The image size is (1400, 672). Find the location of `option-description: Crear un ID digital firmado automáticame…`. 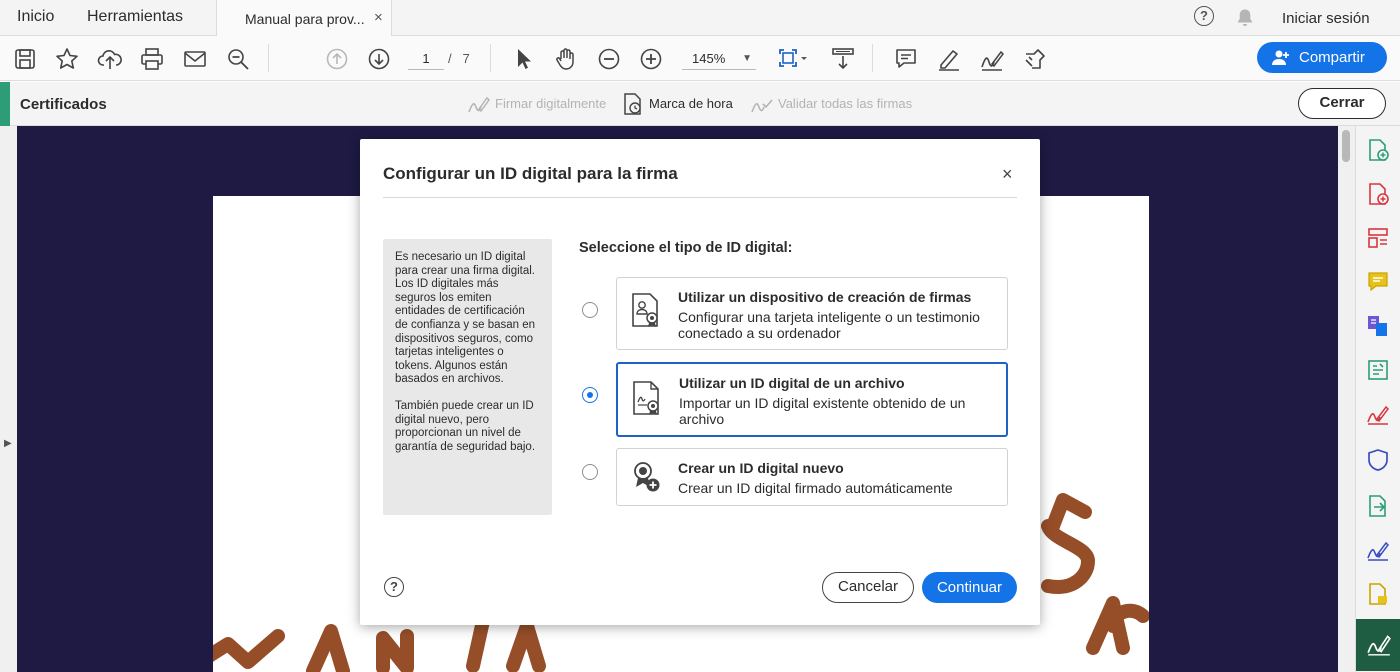

option-description: Crear un ID digital firmado automáticame… is located at coordinates (815, 488).